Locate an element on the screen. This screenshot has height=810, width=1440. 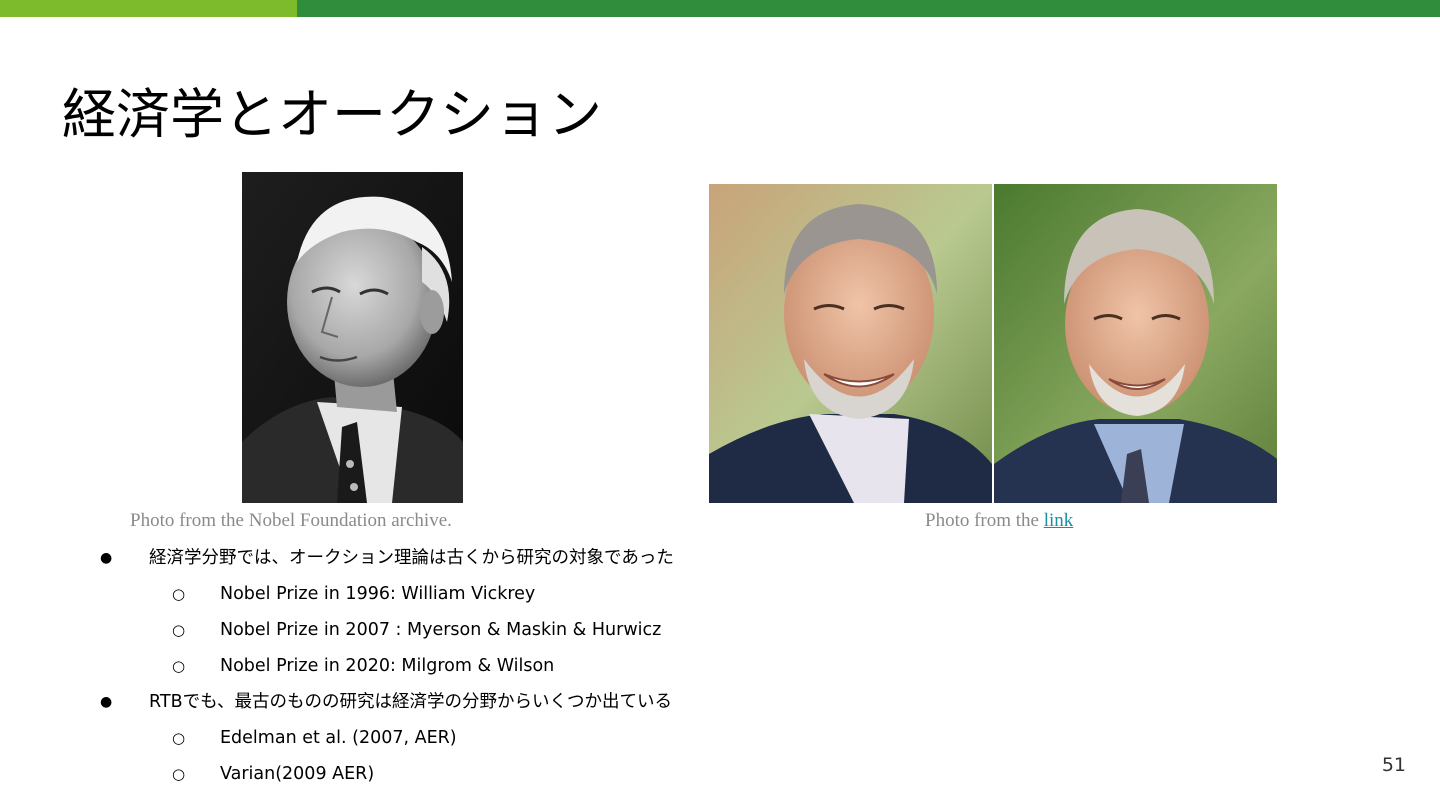
sub-bullet-text: Nobel Prize in 1996: William Vickrey is located at coordinates (378, 594).